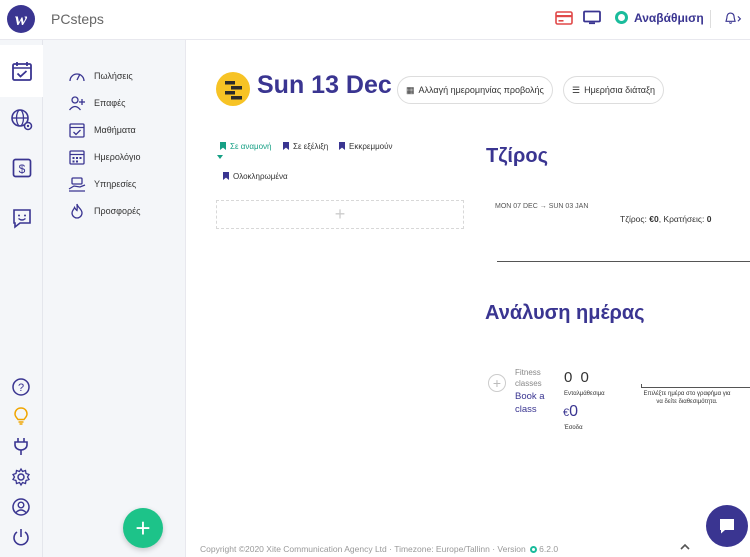 The image size is (750, 557). I want to click on version-status-icon, so click(534, 549).